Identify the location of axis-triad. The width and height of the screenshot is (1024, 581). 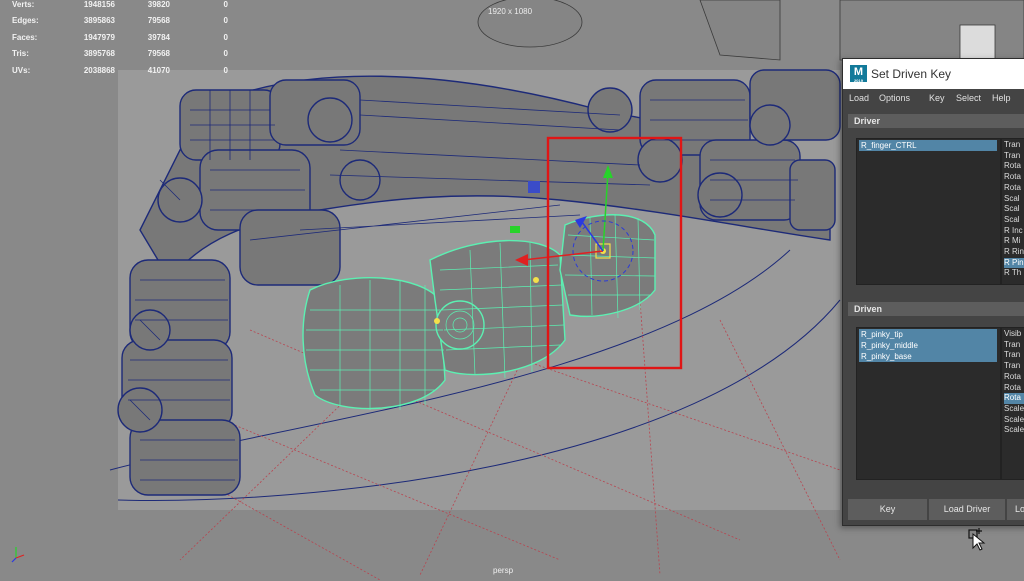
(18, 555).